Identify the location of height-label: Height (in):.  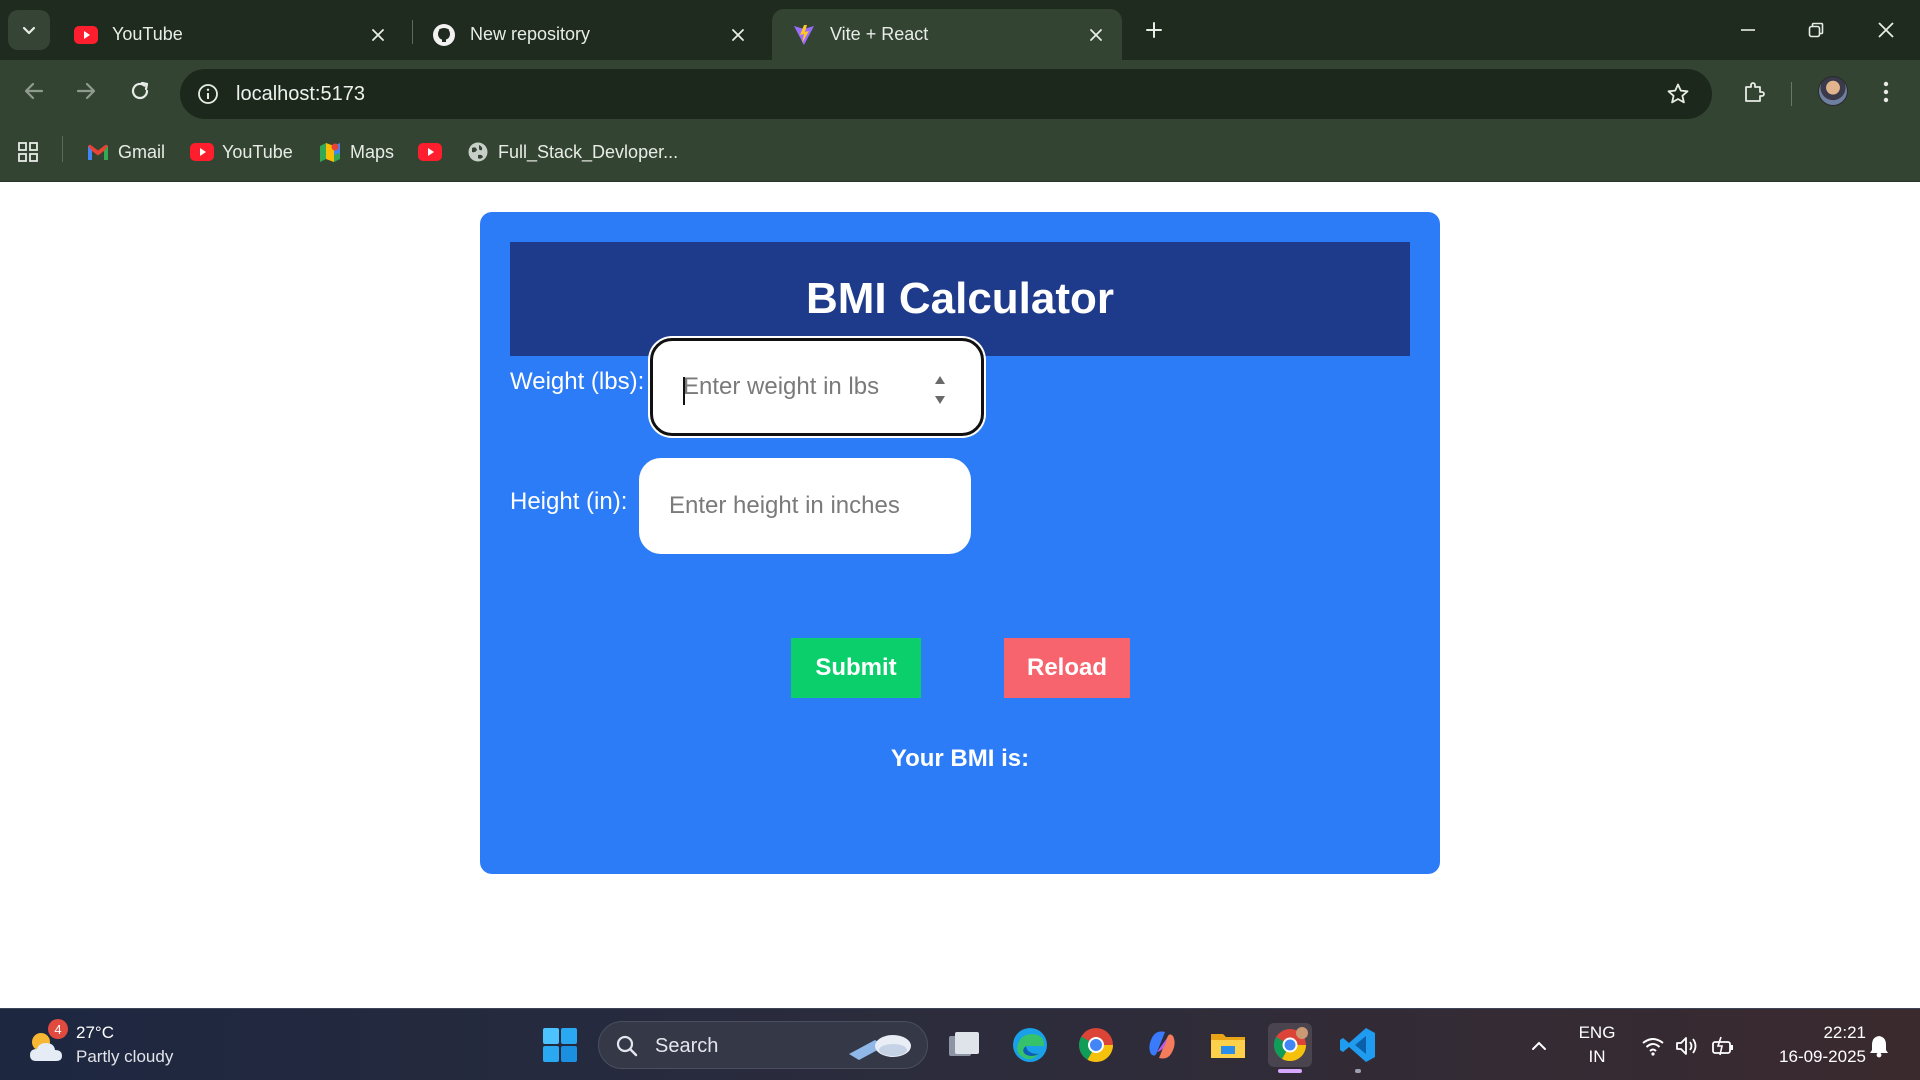
(569, 501).